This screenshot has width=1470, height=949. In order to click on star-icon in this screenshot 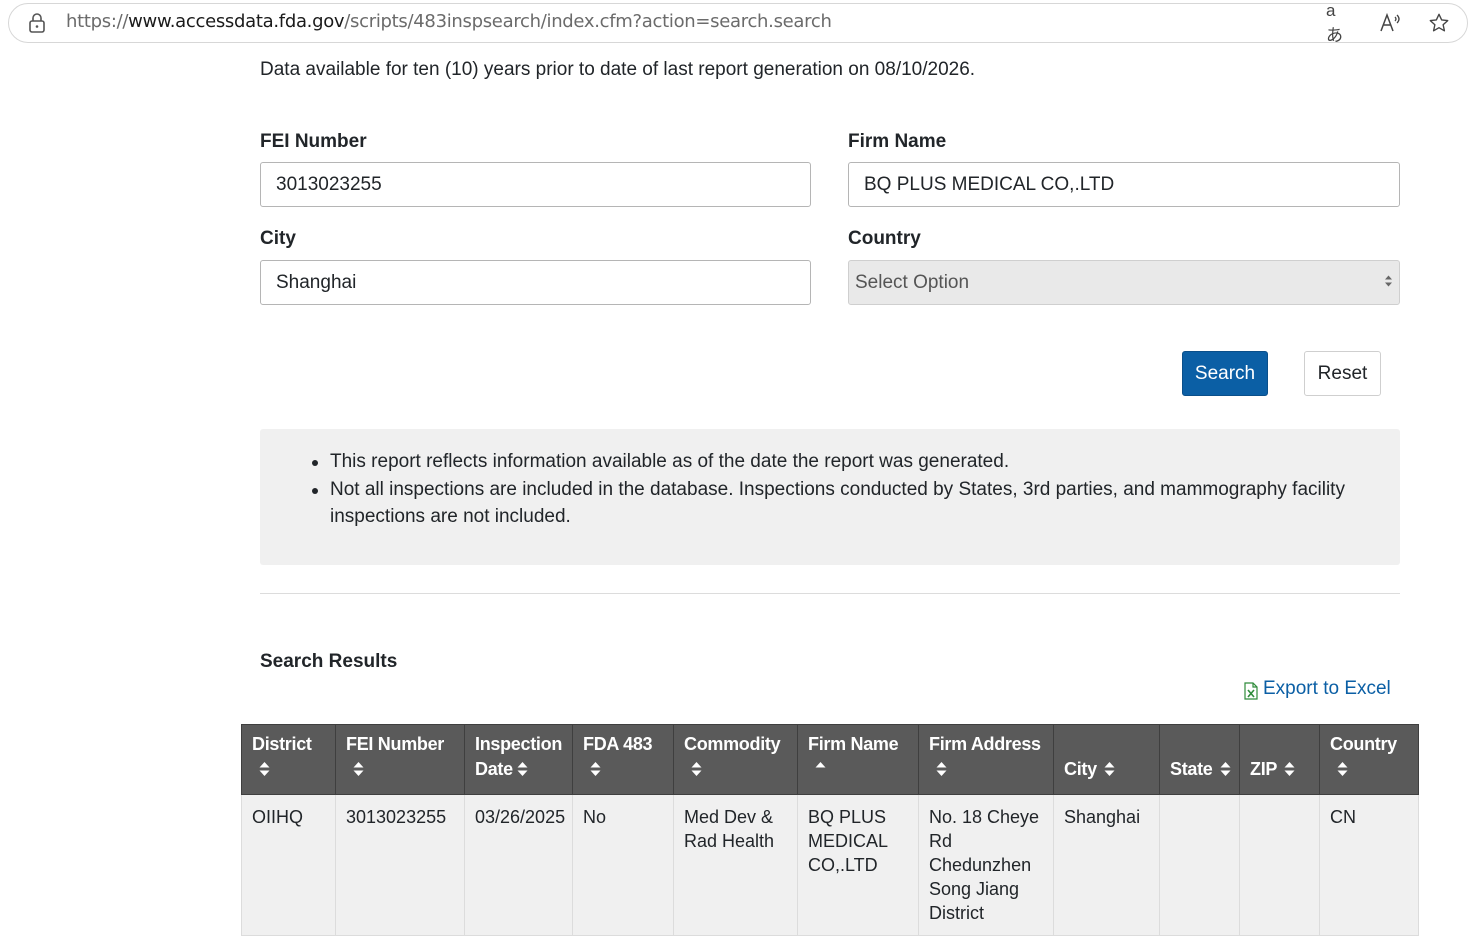, I will do `click(1439, 23)`.